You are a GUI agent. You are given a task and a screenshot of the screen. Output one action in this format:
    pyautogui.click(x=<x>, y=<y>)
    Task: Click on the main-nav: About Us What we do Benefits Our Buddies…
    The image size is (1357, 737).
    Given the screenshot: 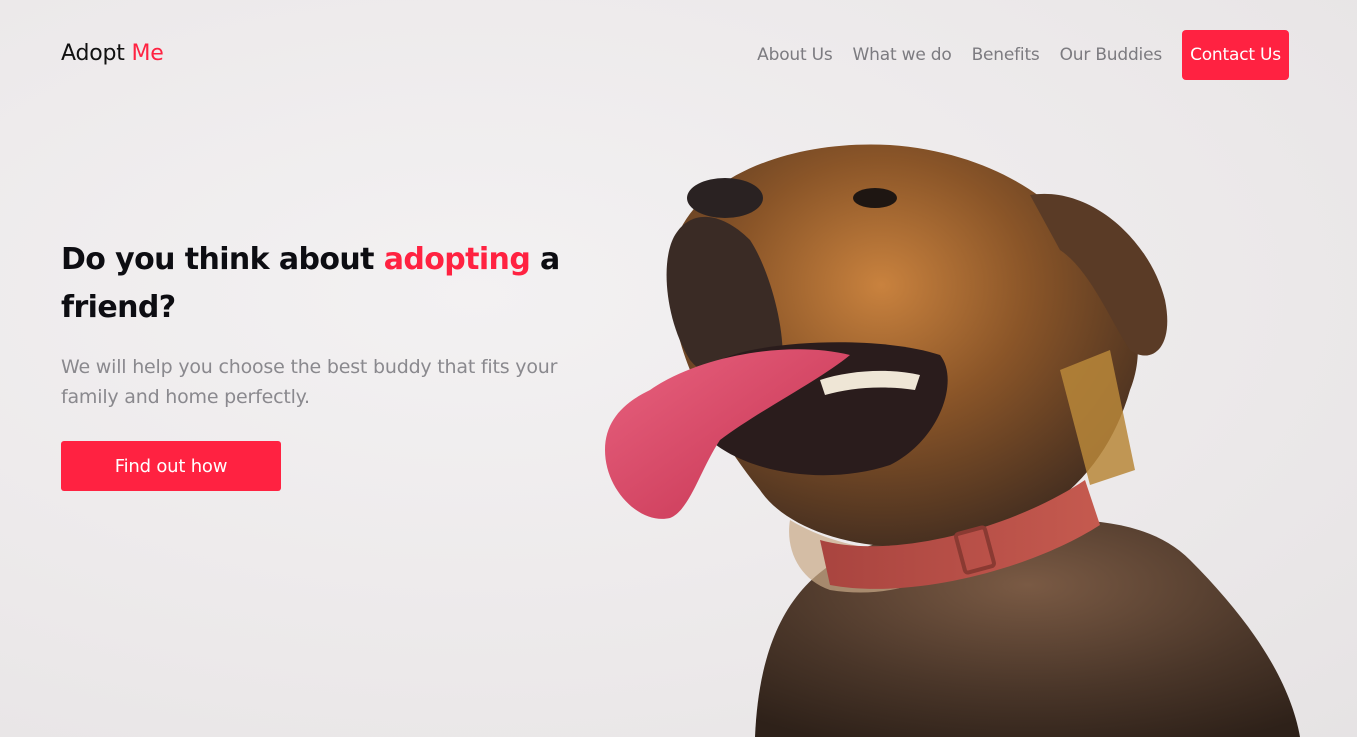 What is the action you would take?
    pyautogui.click(x=1023, y=55)
    